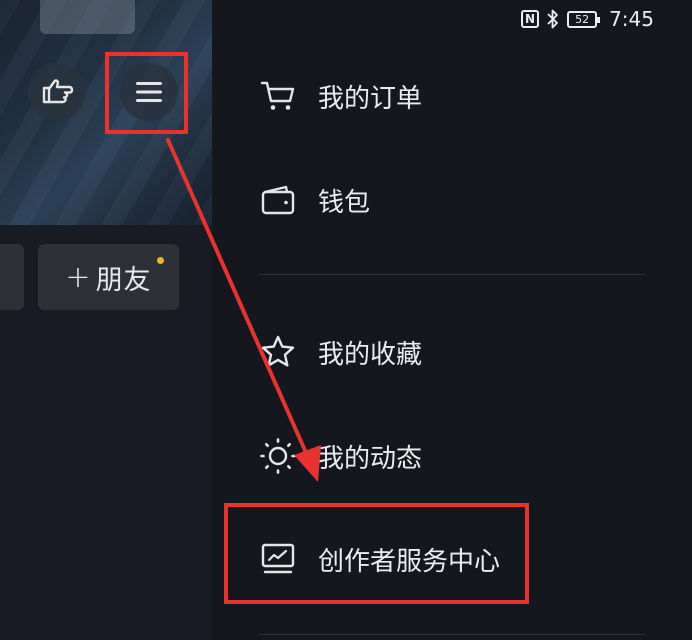 The height and width of the screenshot is (640, 692). What do you see at coordinates (123, 280) in the screenshot?
I see `add-friend-label: 朋友` at bounding box center [123, 280].